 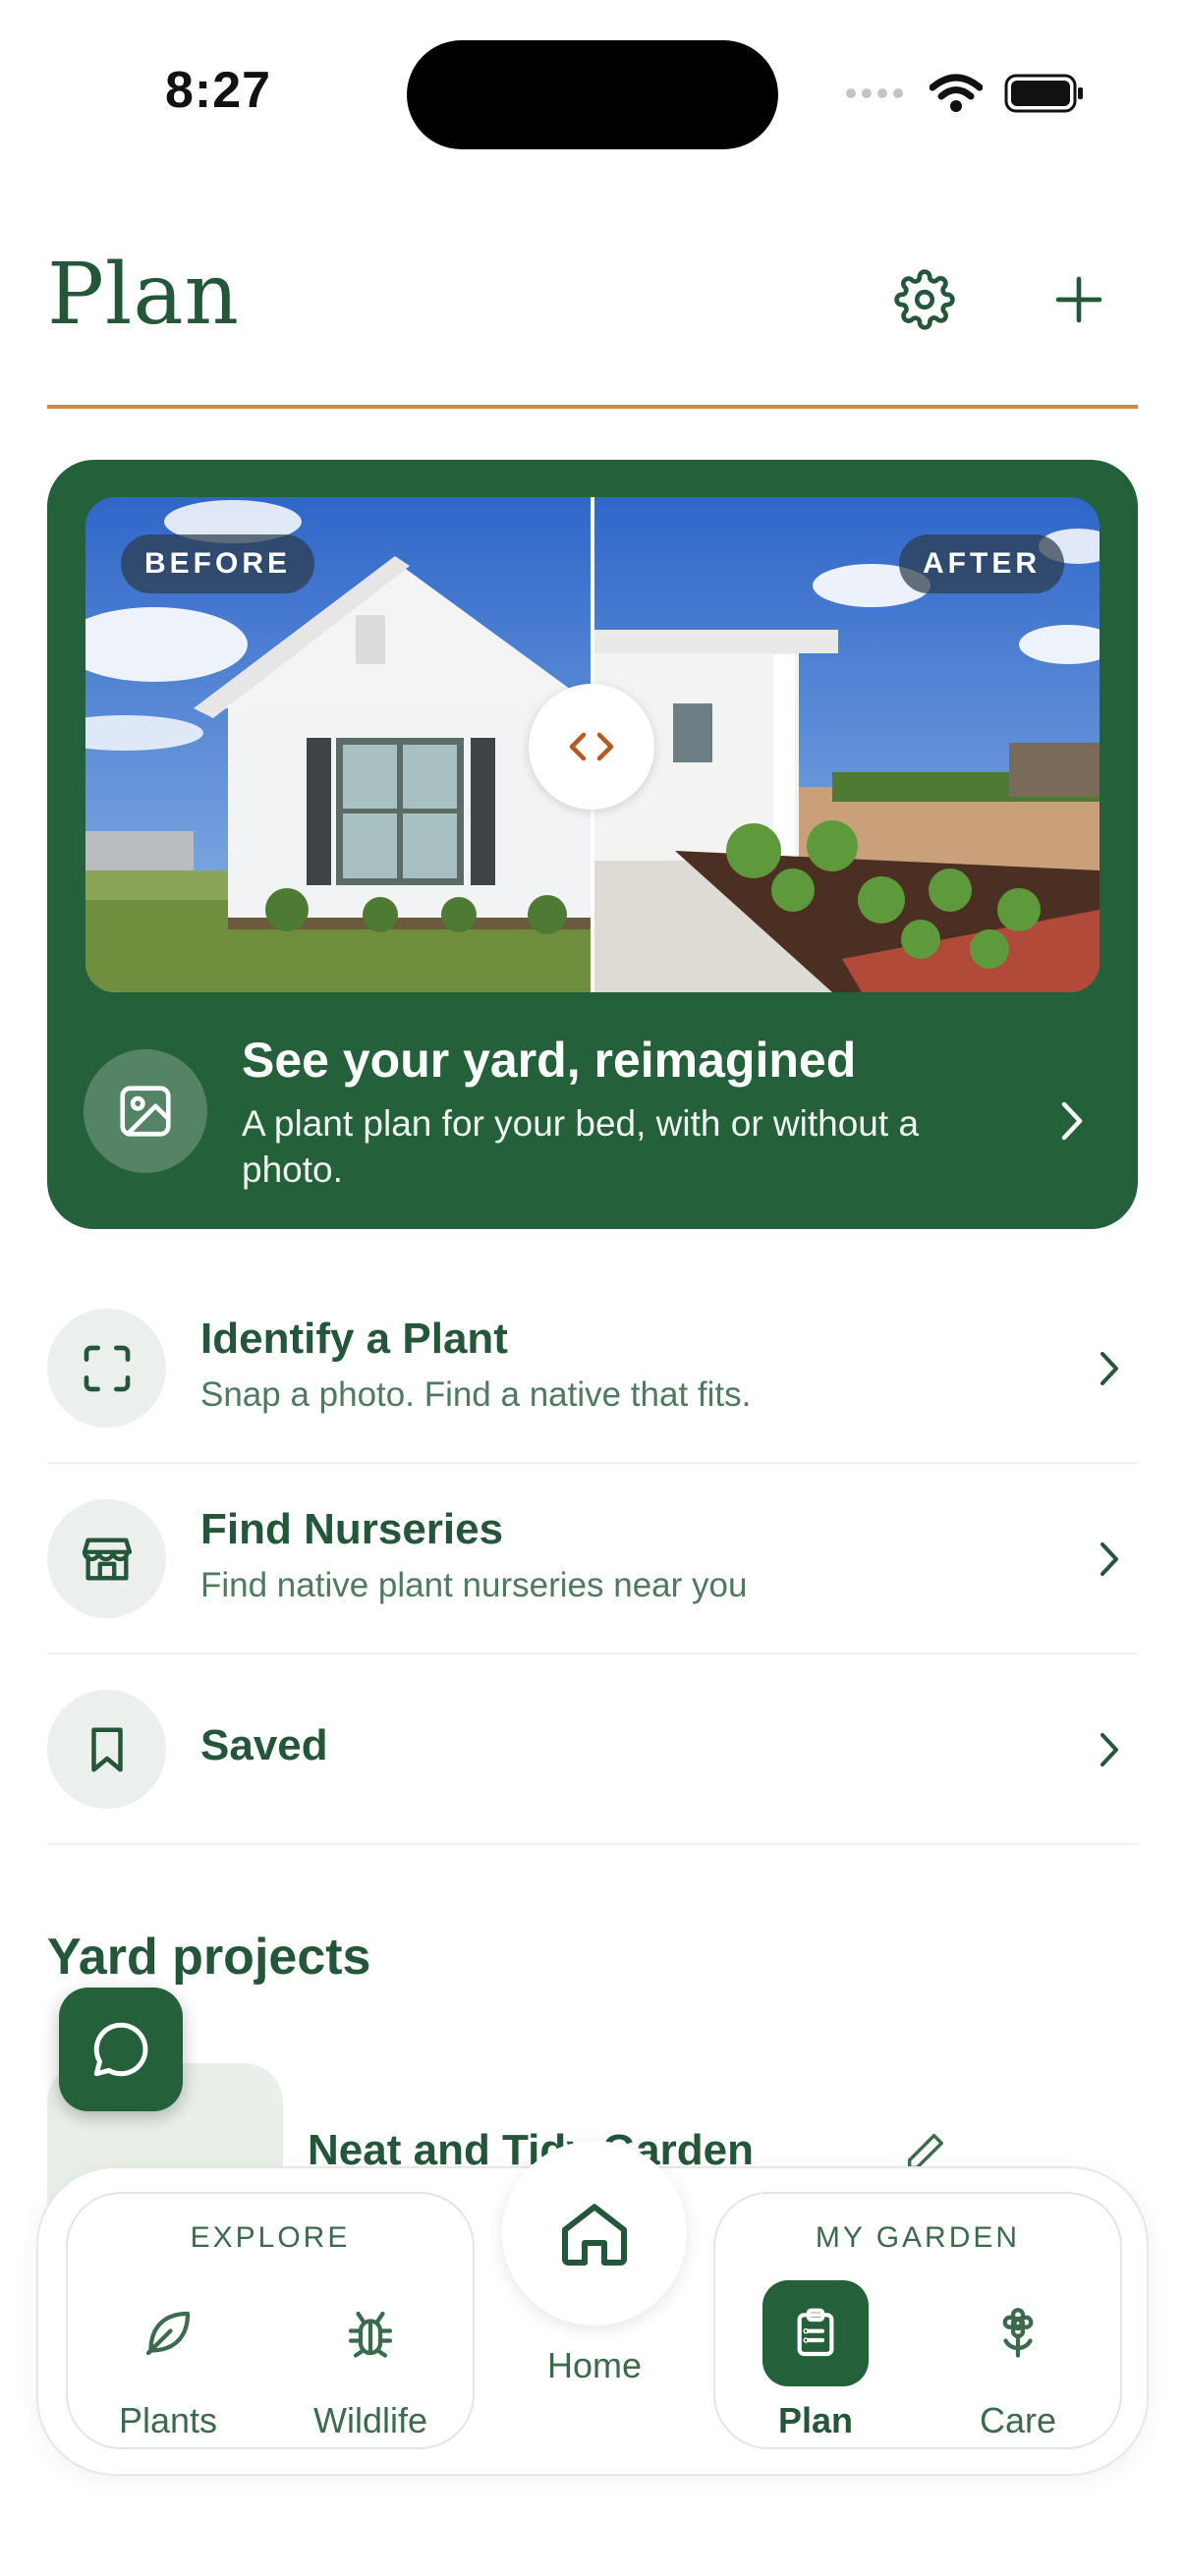 What do you see at coordinates (918, 2320) in the screenshot?
I see `my-garden-group: MY GARDEN Plan Care` at bounding box center [918, 2320].